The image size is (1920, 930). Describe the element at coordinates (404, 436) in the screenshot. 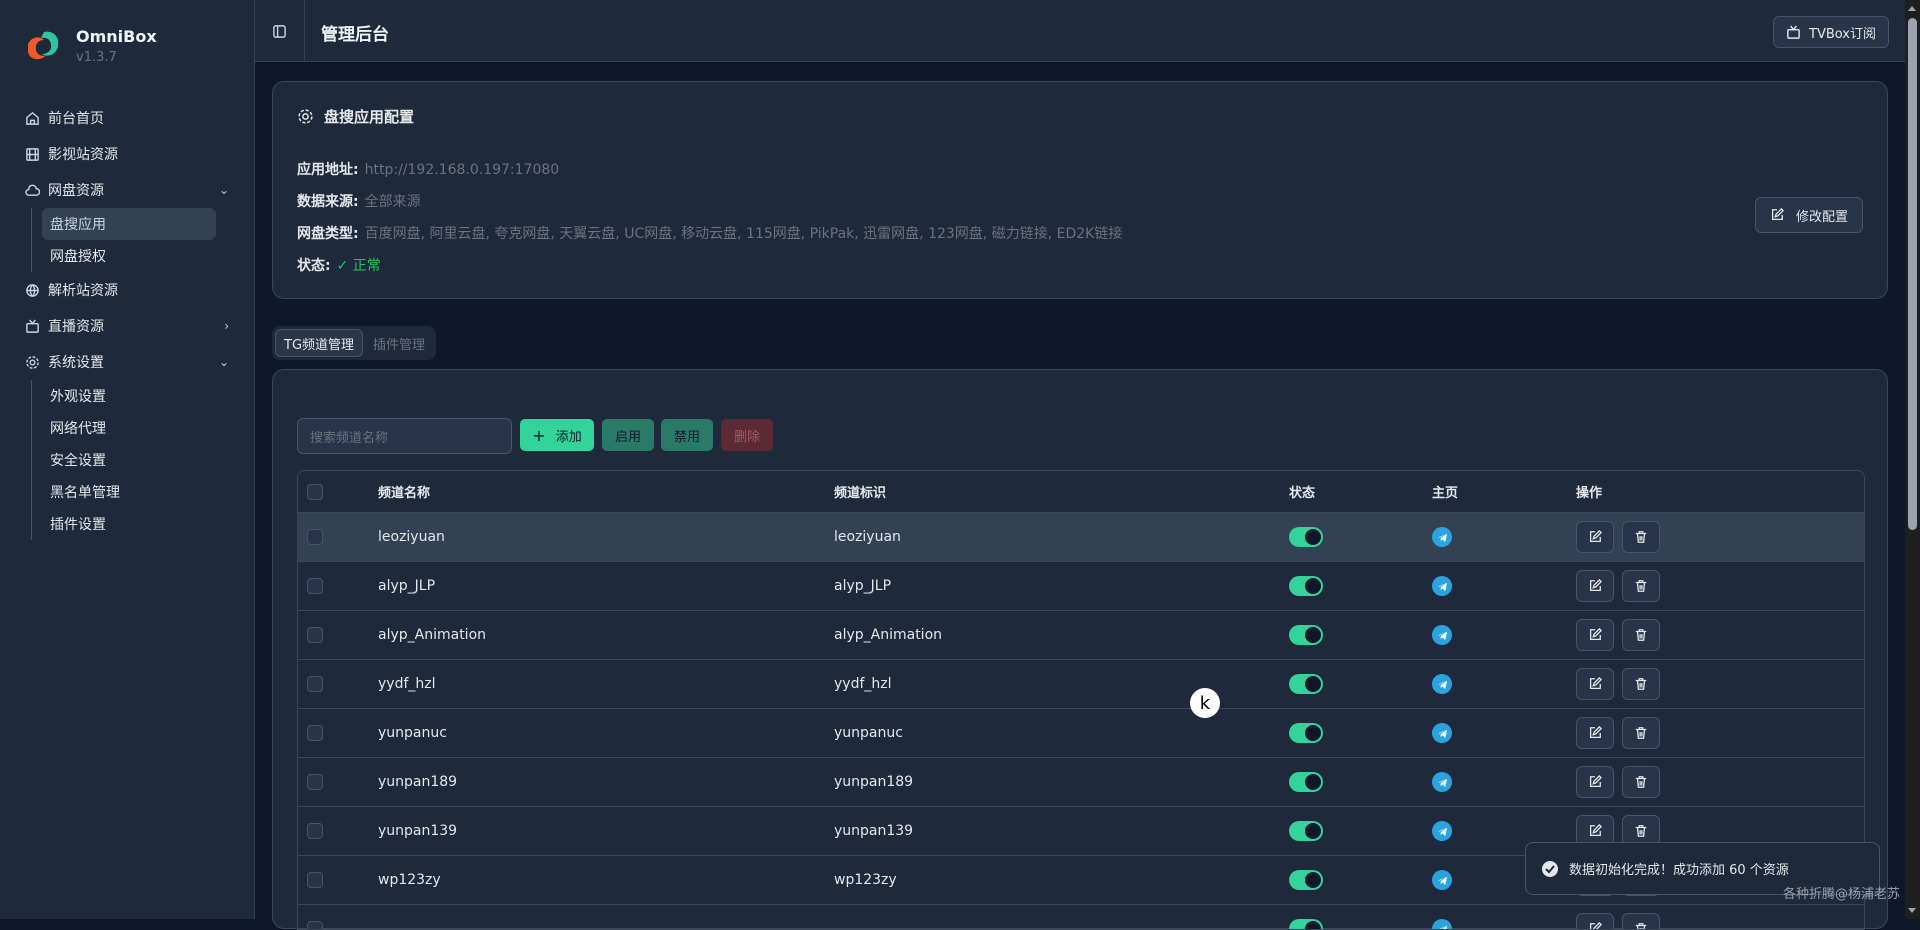

I see `channel-search-input: 搜索频道名称` at that location.